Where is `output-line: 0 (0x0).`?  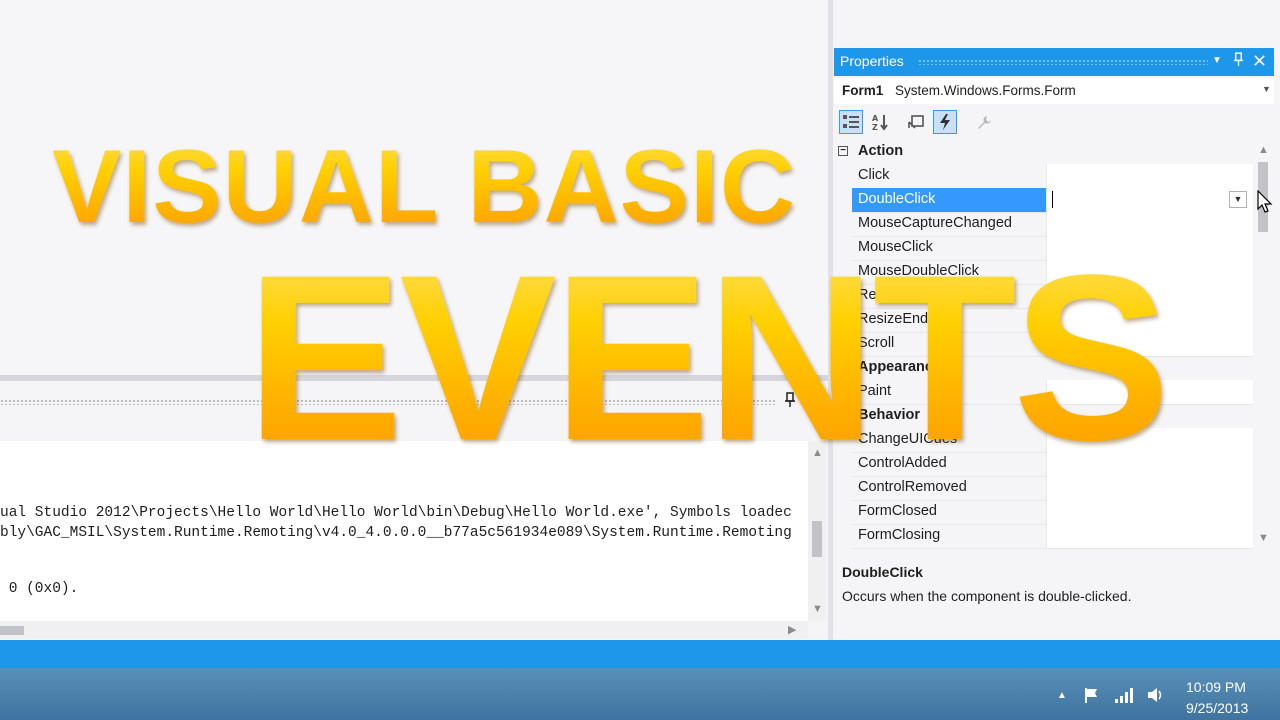 output-line: 0 (0x0). is located at coordinates (39, 589).